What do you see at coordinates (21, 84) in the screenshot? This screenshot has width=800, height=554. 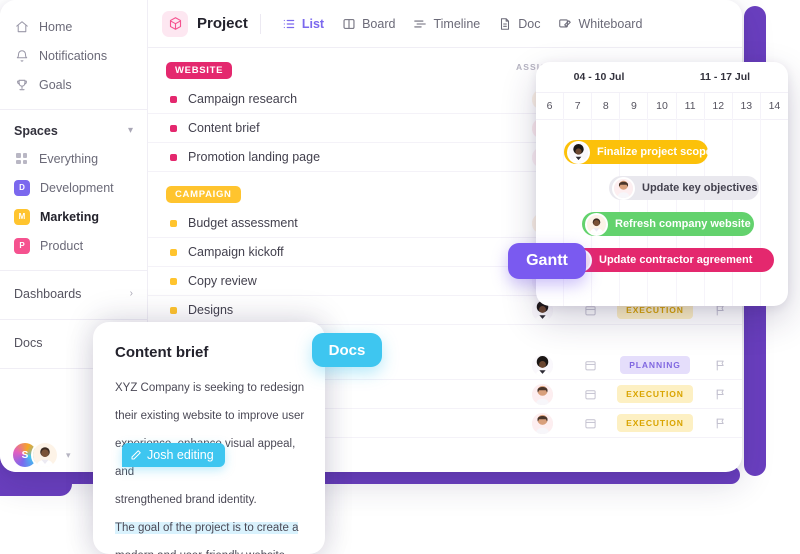 I see `trophy-icon` at bounding box center [21, 84].